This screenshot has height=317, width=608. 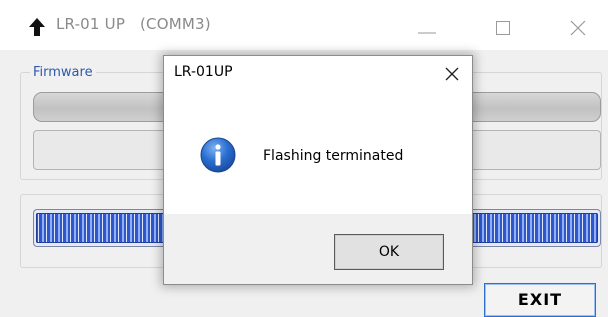 What do you see at coordinates (203, 72) in the screenshot?
I see `dialog-title: LR-01UP` at bounding box center [203, 72].